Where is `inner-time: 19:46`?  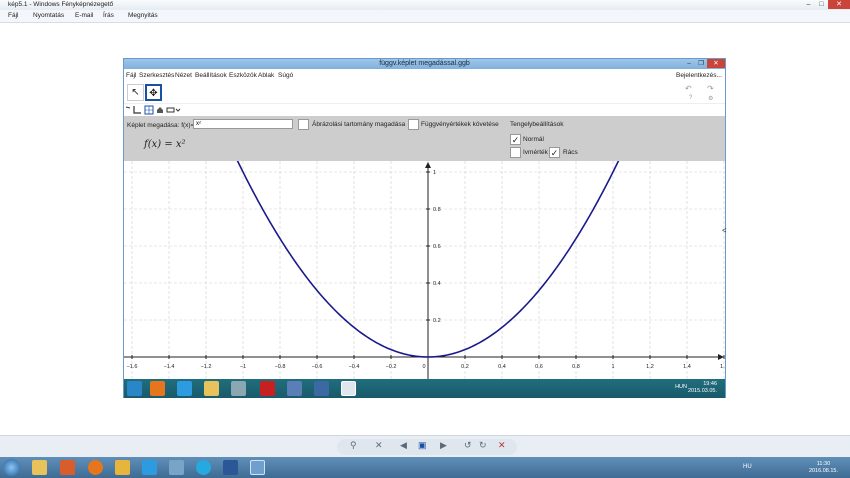
inner-time: 19:46 is located at coordinates (710, 384).